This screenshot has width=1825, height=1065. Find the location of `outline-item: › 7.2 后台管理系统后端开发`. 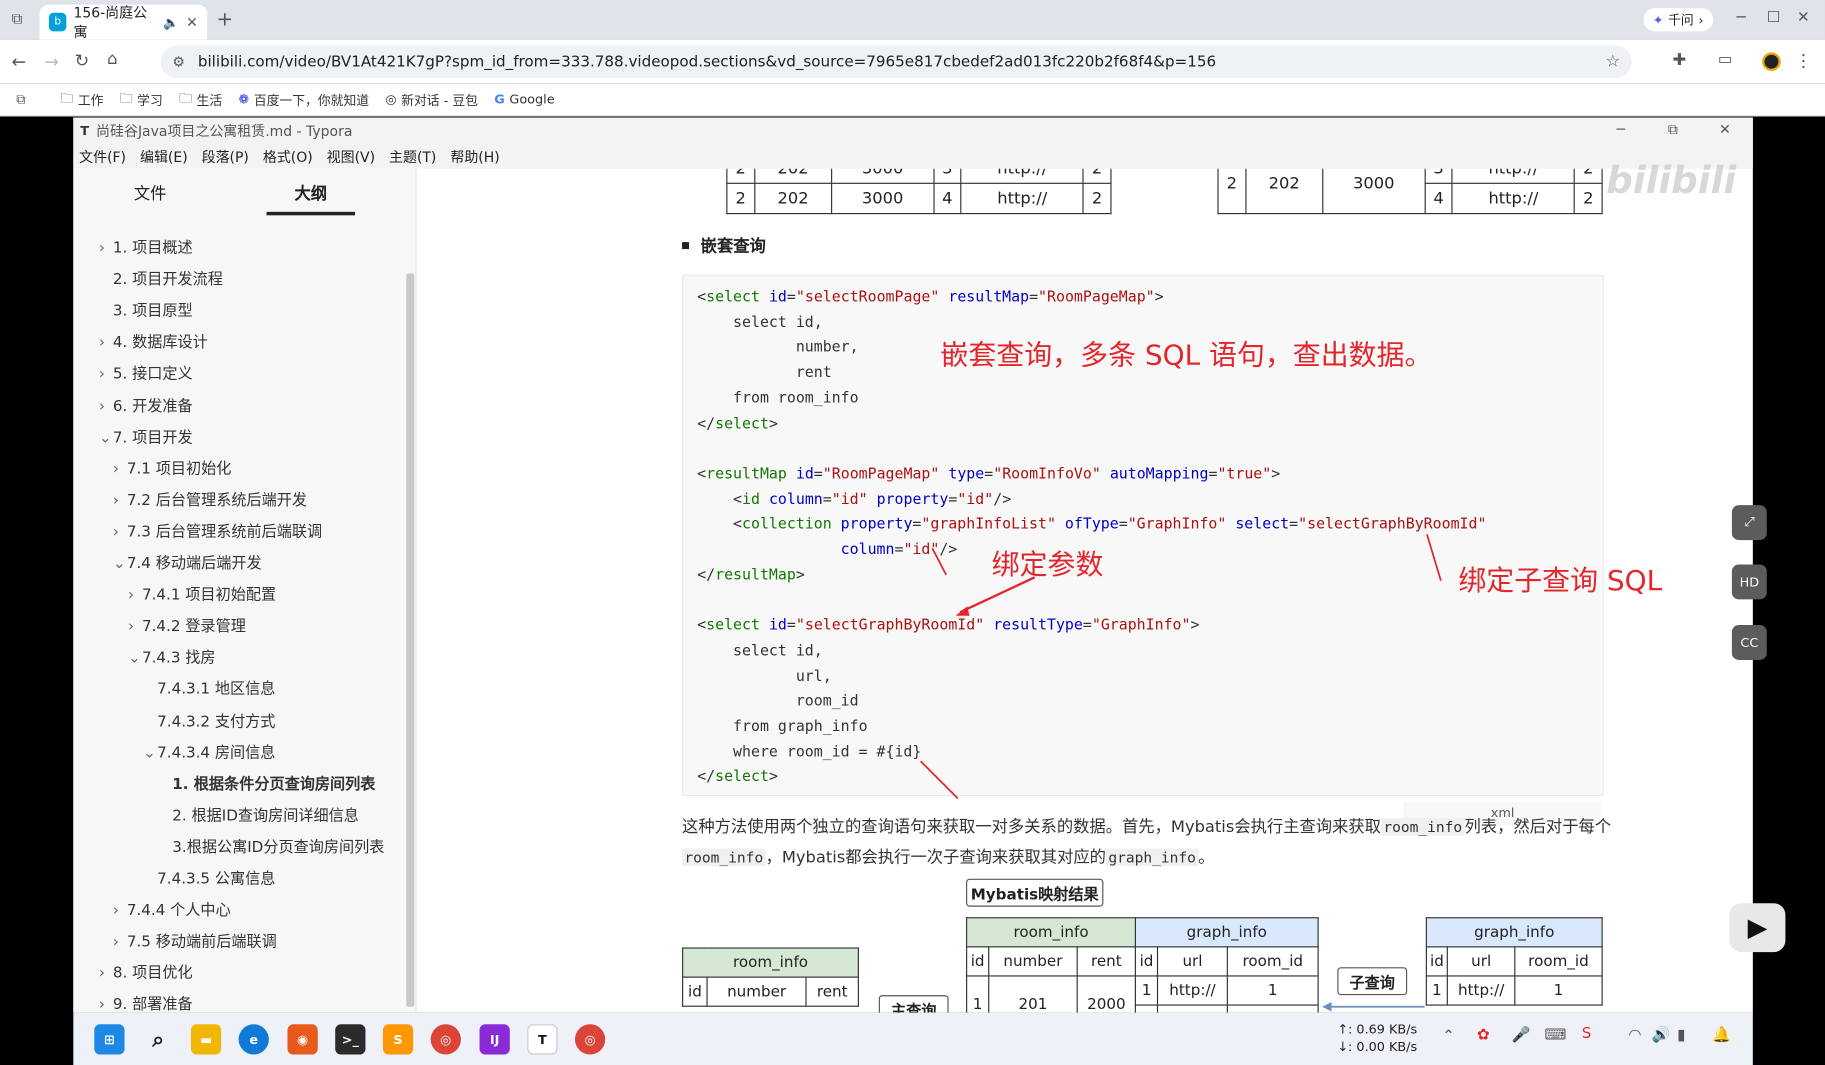

outline-item: › 7.2 后台管理系统后端开发 is located at coordinates (210, 498).